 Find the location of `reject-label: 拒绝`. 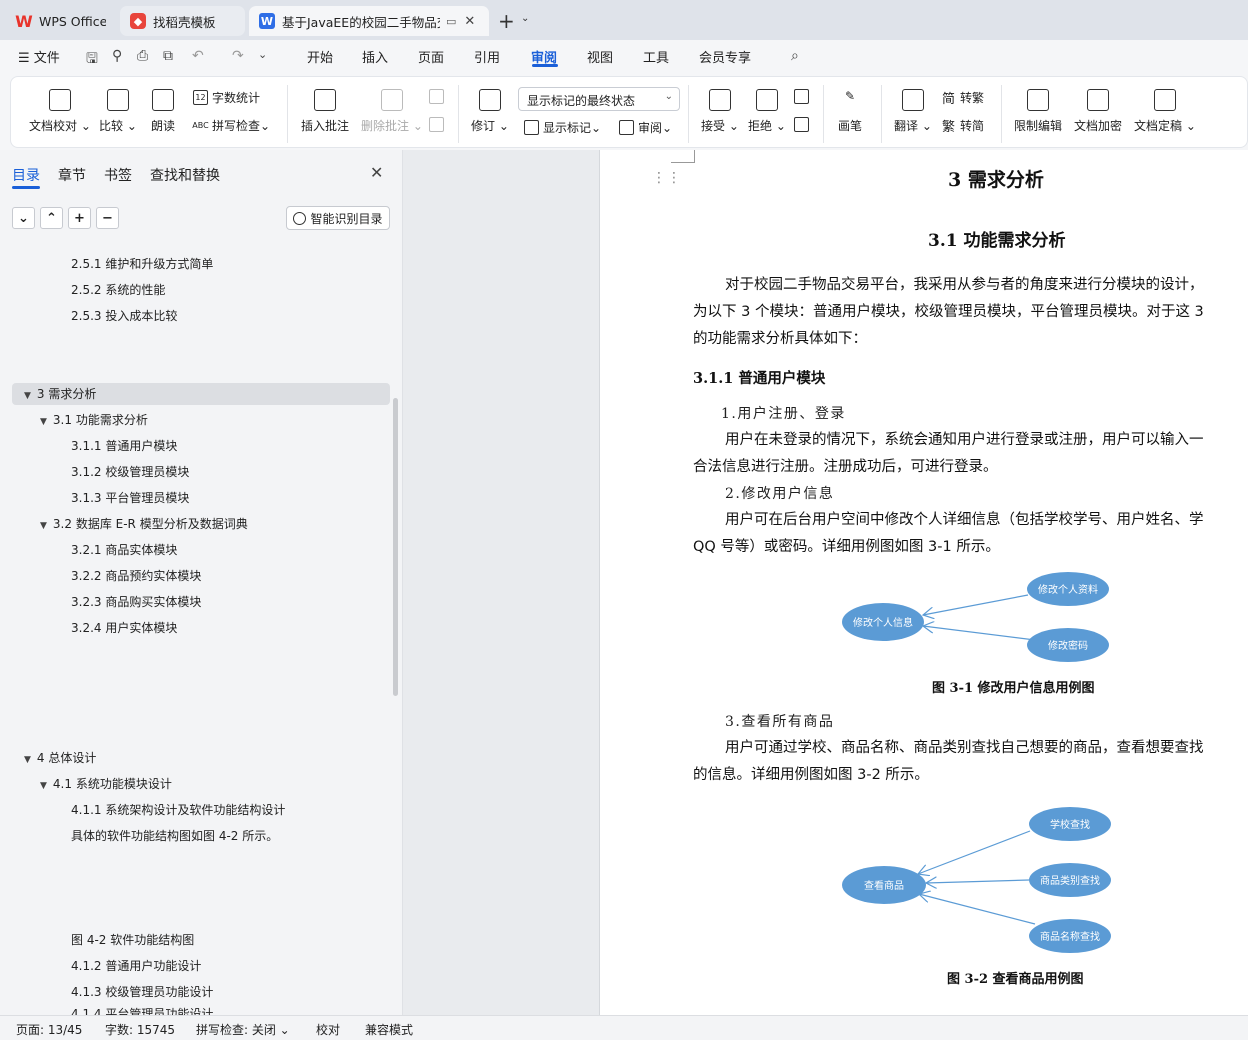

reject-label: 拒绝 is located at coordinates (760, 126).